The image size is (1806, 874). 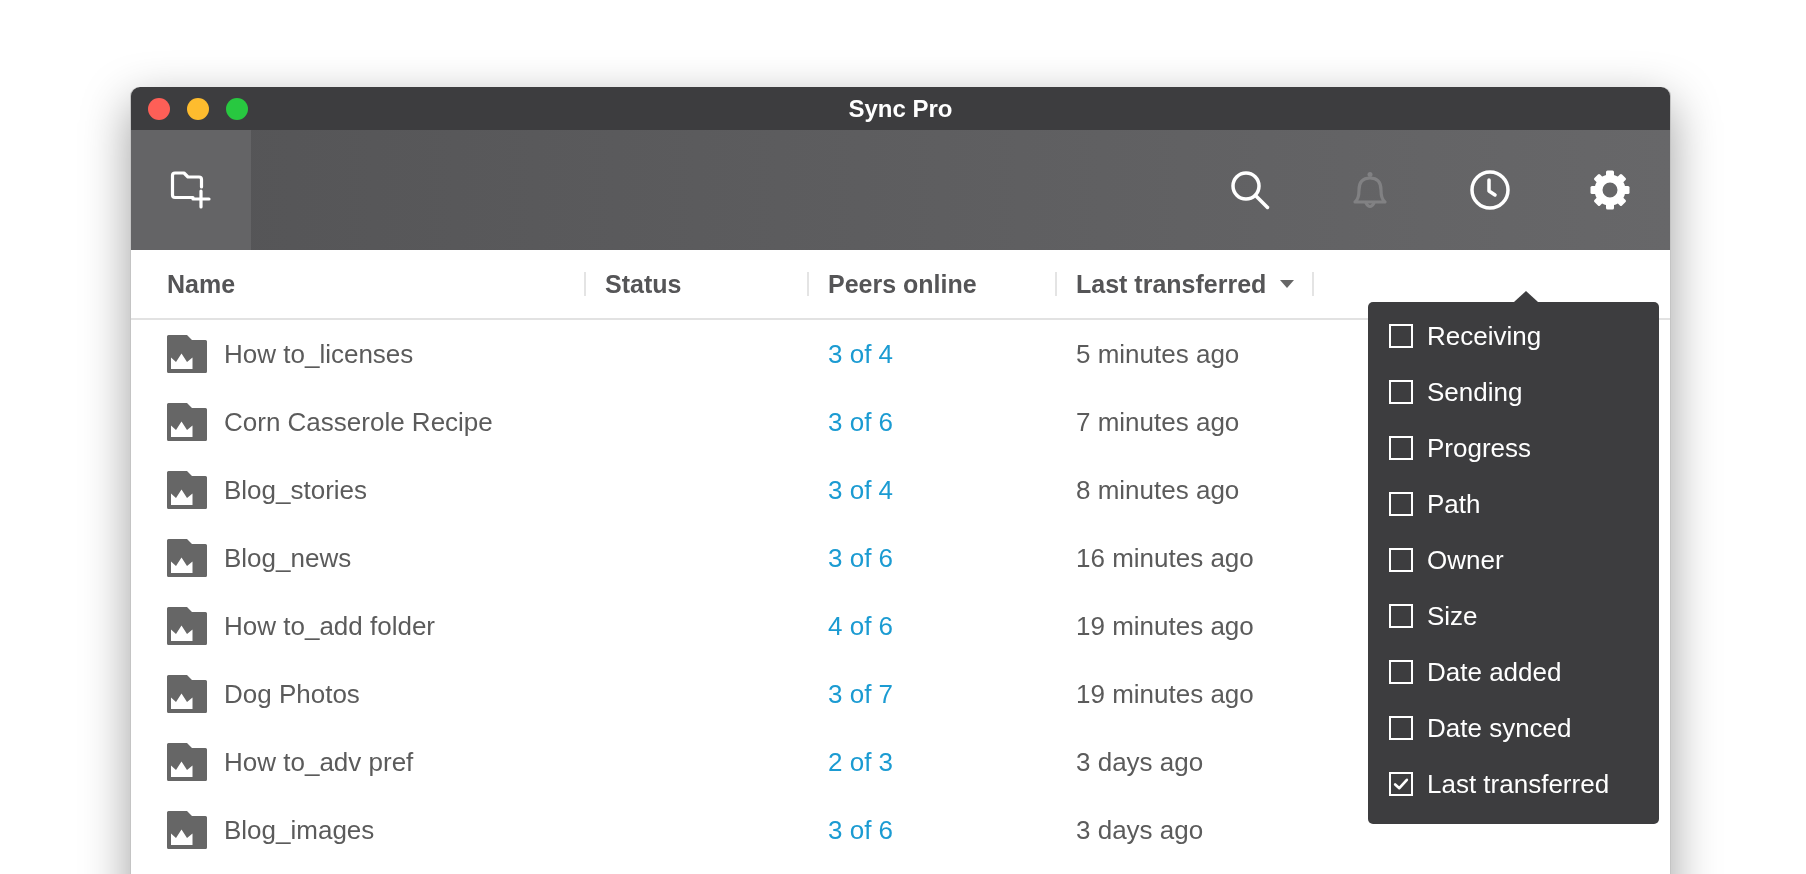 I want to click on folder-name: How to_licenses, so click(x=319, y=354).